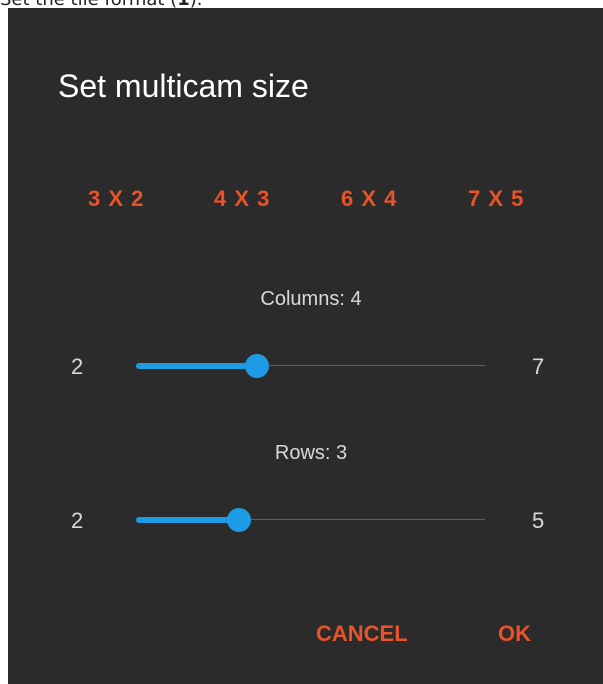 The width and height of the screenshot is (603, 684). What do you see at coordinates (369, 199) in the screenshot?
I see `preset-6x4-button: 6 X 4` at bounding box center [369, 199].